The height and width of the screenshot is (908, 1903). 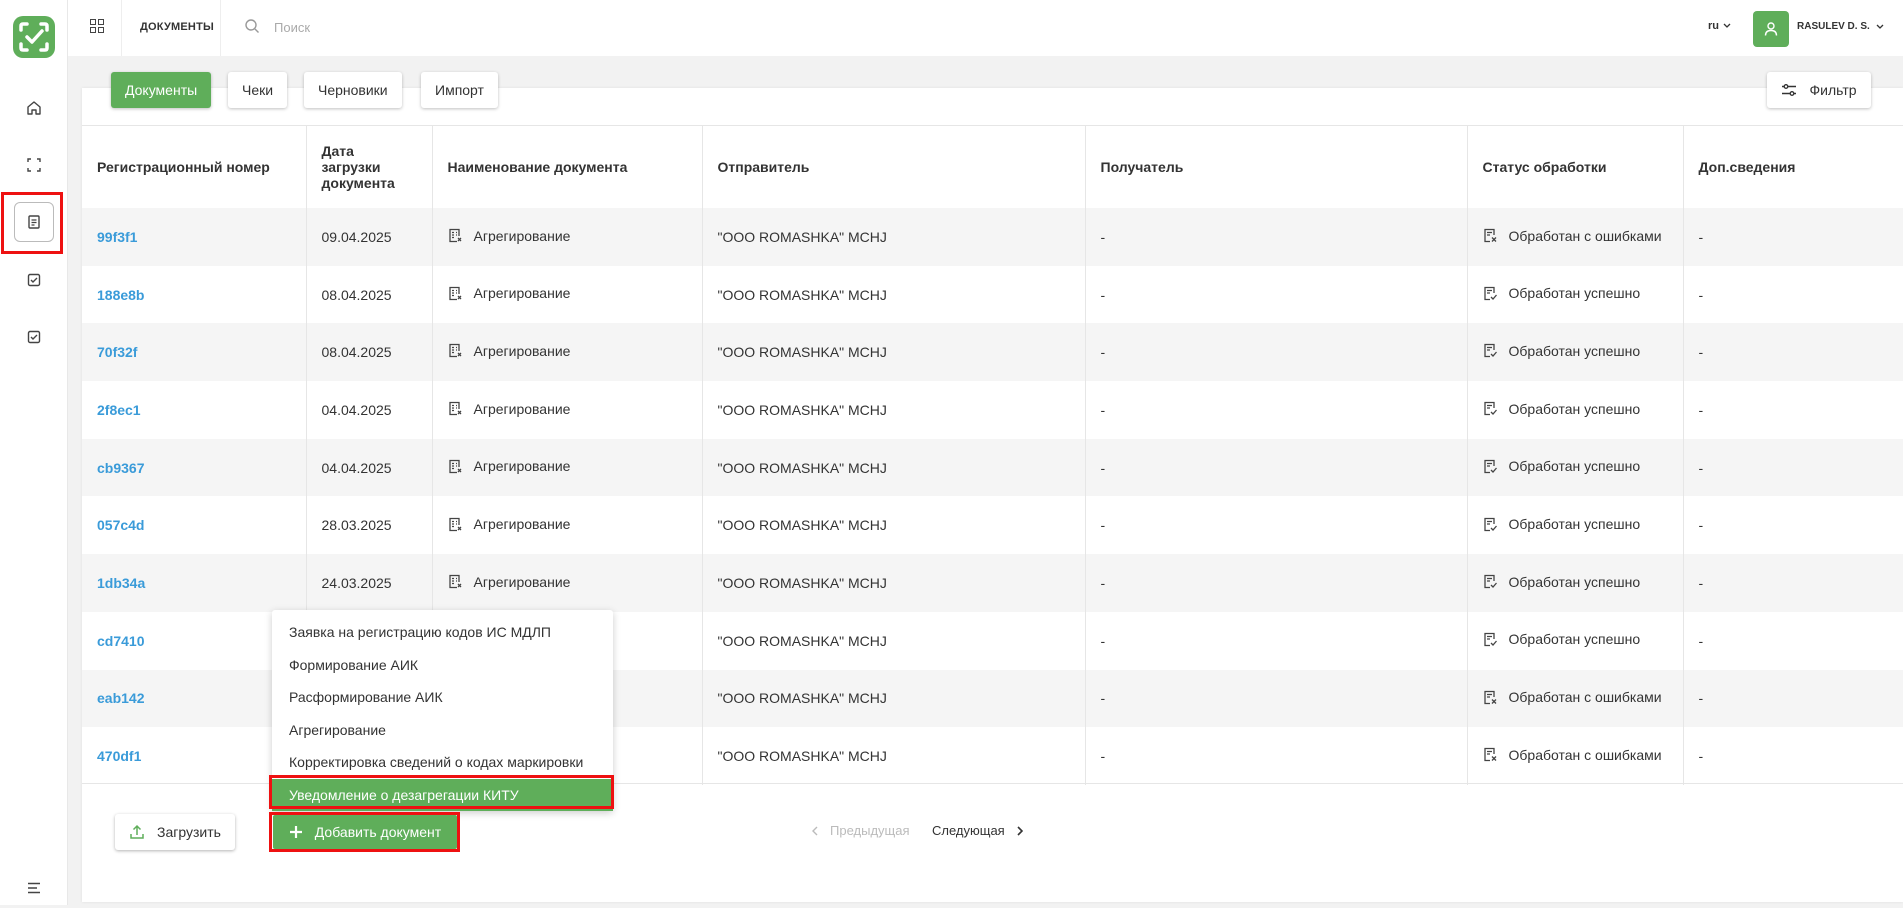 What do you see at coordinates (977, 830) in the screenshot?
I see `next-page-button: Следующая` at bounding box center [977, 830].